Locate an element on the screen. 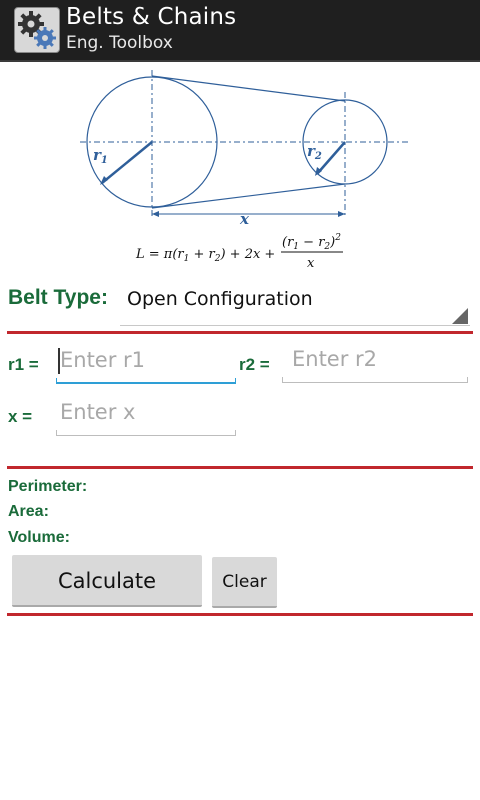 Image resolution: width=480 pixels, height=800 pixels. r1-field-label: r1 = is located at coordinates (23, 364).